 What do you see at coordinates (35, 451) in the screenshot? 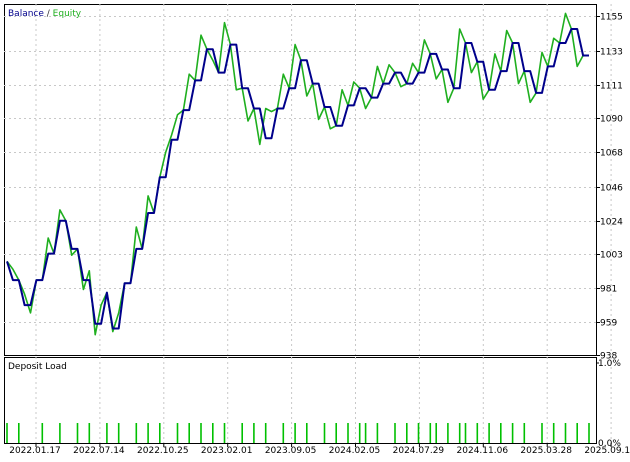
I see `x-tick-label: 2022.01.17` at bounding box center [35, 451].